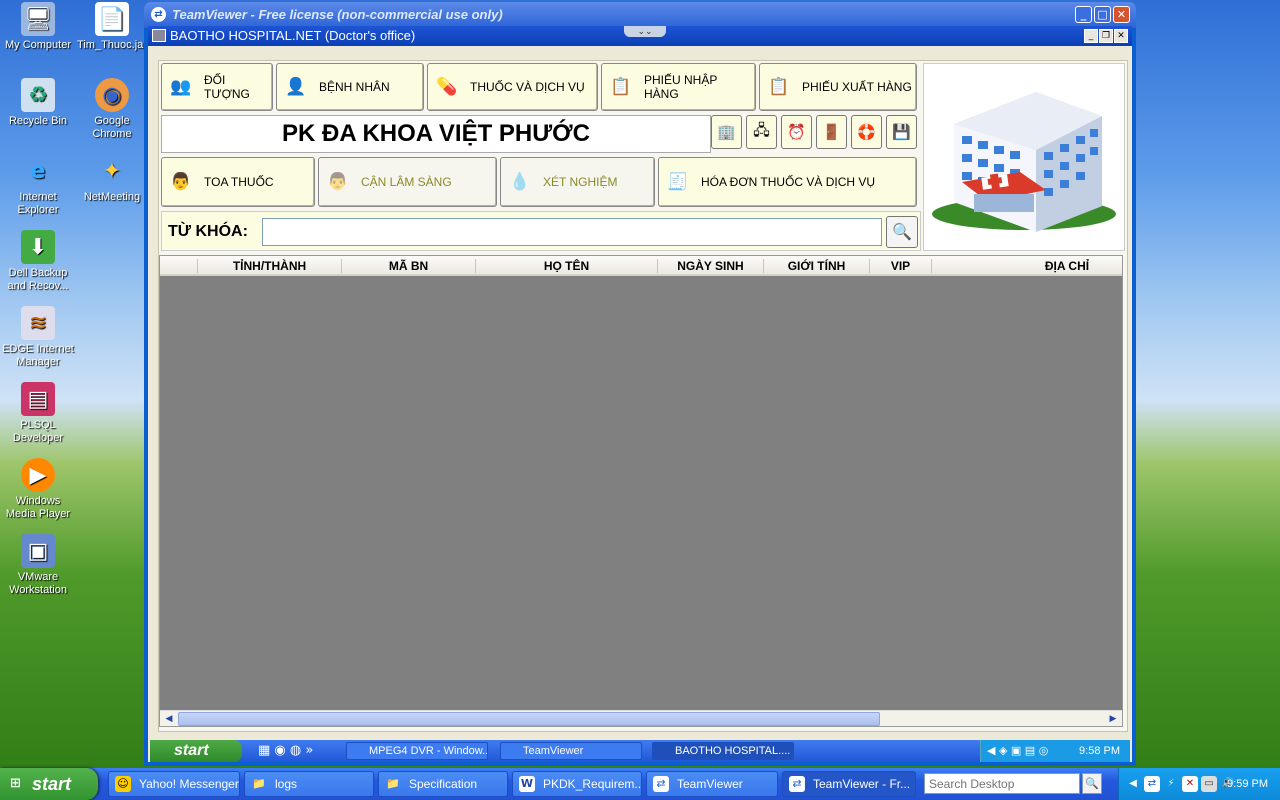 This screenshot has height=800, width=1280. Describe the element at coordinates (572, 232) in the screenshot. I see `keyword-input` at that location.